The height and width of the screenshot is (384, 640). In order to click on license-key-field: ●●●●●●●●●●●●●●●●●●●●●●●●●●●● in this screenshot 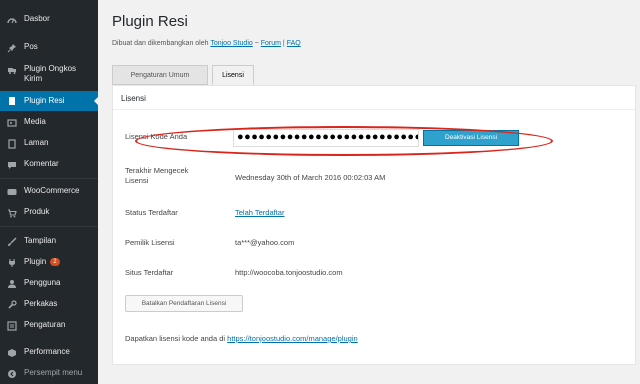, I will do `click(326, 138)`.